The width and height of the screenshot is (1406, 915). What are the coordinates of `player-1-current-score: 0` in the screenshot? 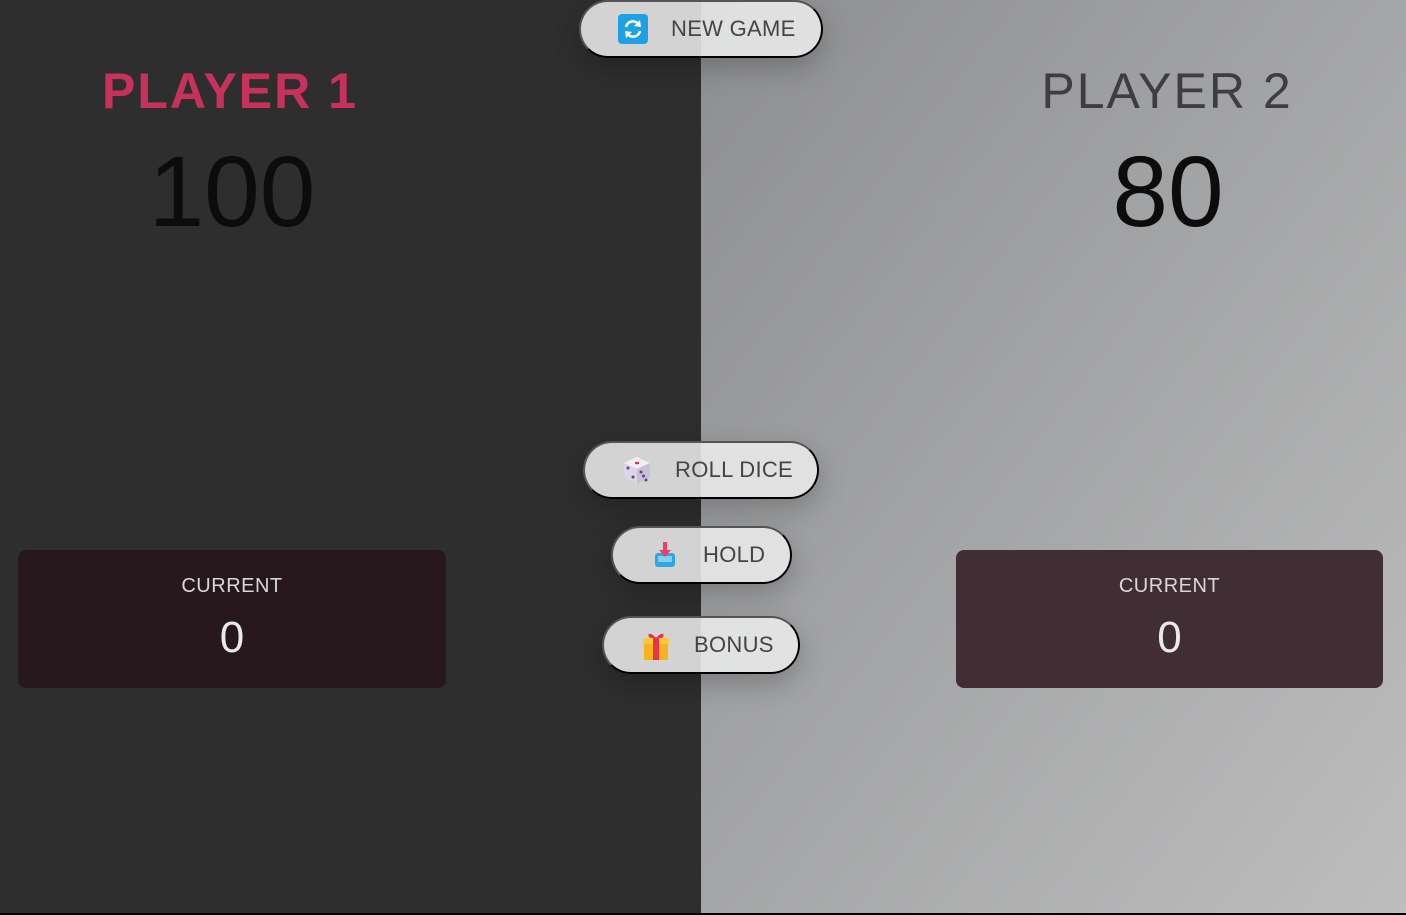 It's located at (232, 637).